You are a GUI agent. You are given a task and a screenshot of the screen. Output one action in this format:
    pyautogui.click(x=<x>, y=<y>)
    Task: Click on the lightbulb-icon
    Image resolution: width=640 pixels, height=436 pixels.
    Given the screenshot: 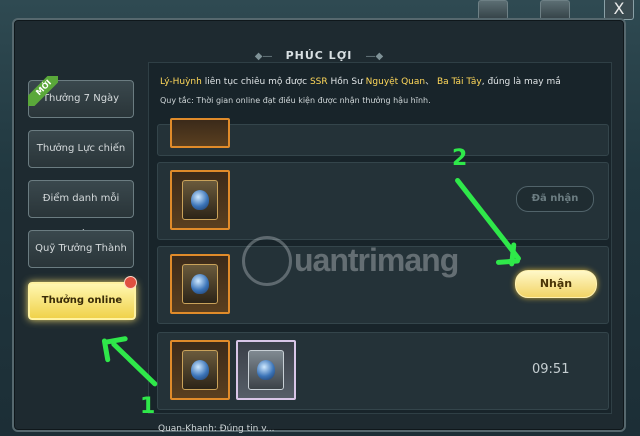 What is the action you would take?
    pyautogui.click(x=267, y=261)
    